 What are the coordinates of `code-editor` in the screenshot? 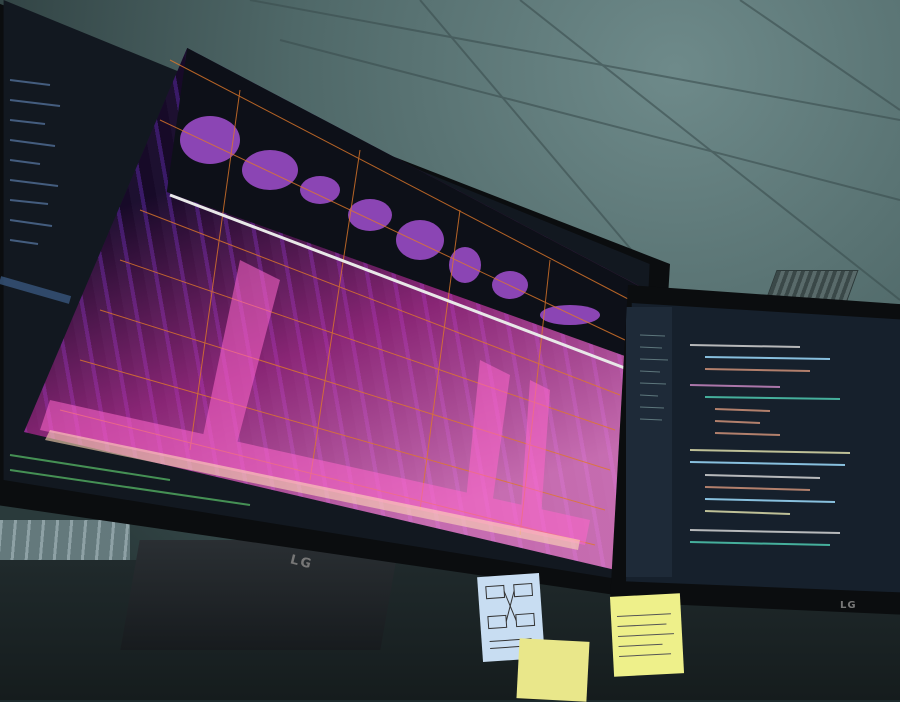 It's located at (745, 440).